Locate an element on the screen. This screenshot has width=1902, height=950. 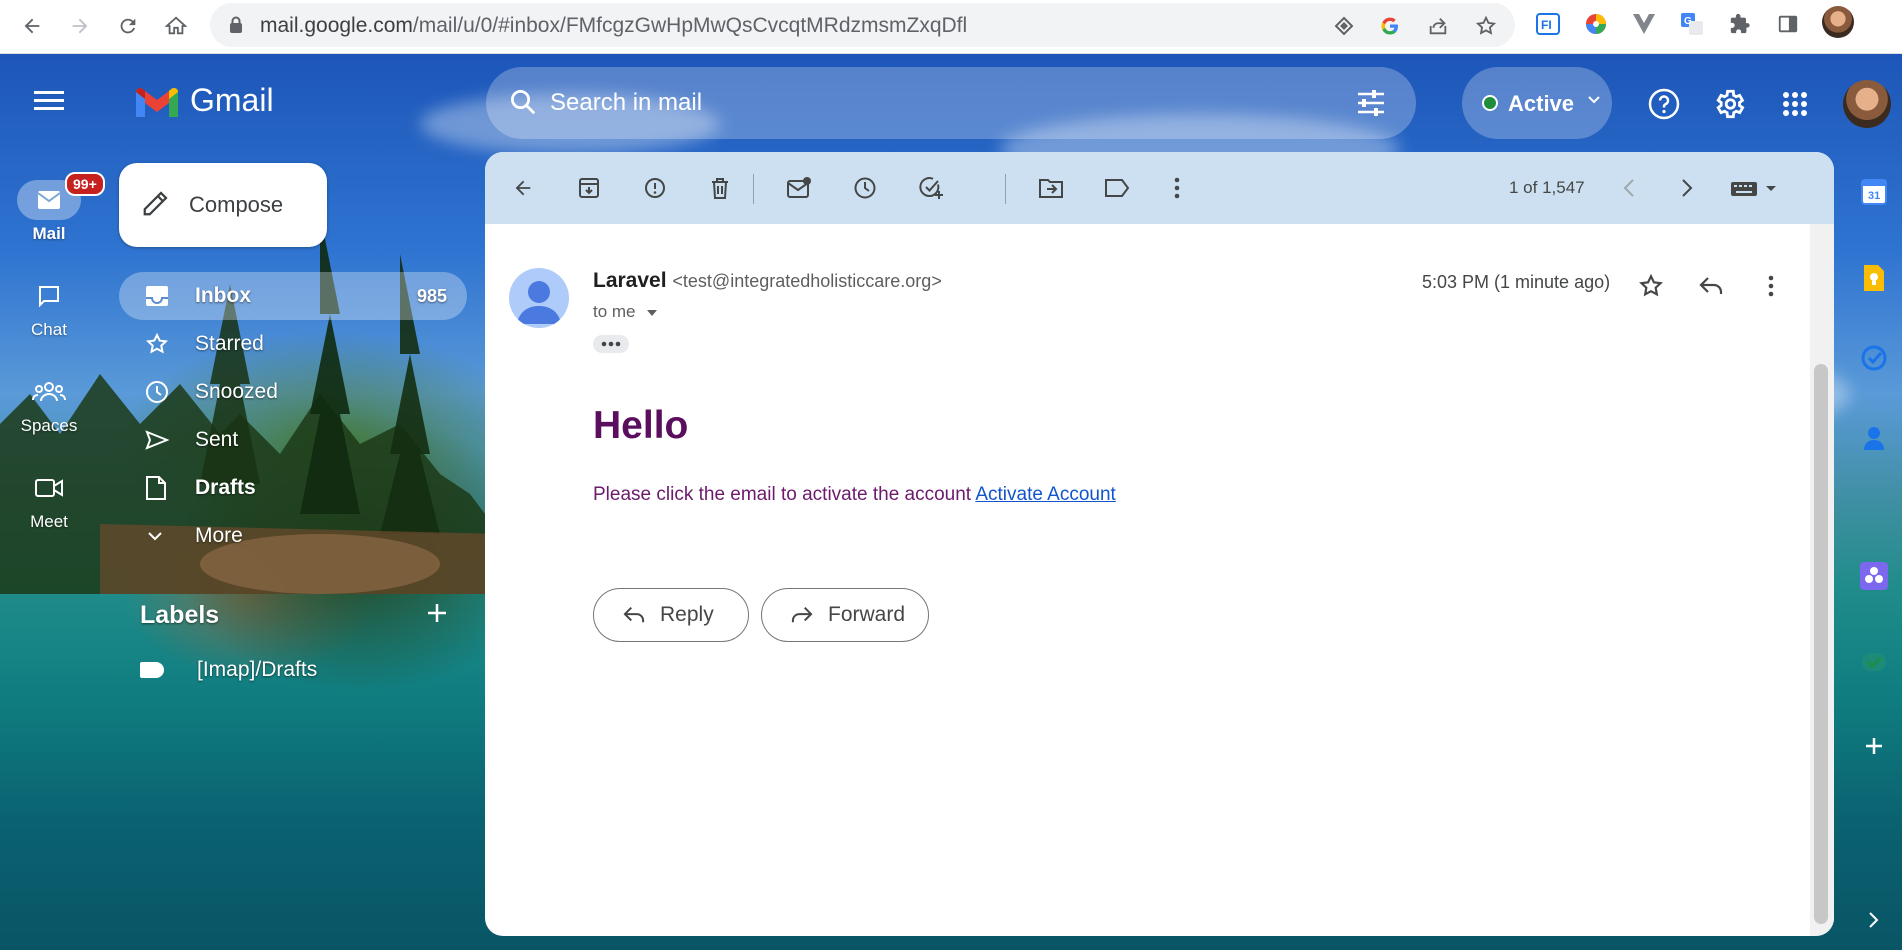
video-camera-icon is located at coordinates (49, 488).